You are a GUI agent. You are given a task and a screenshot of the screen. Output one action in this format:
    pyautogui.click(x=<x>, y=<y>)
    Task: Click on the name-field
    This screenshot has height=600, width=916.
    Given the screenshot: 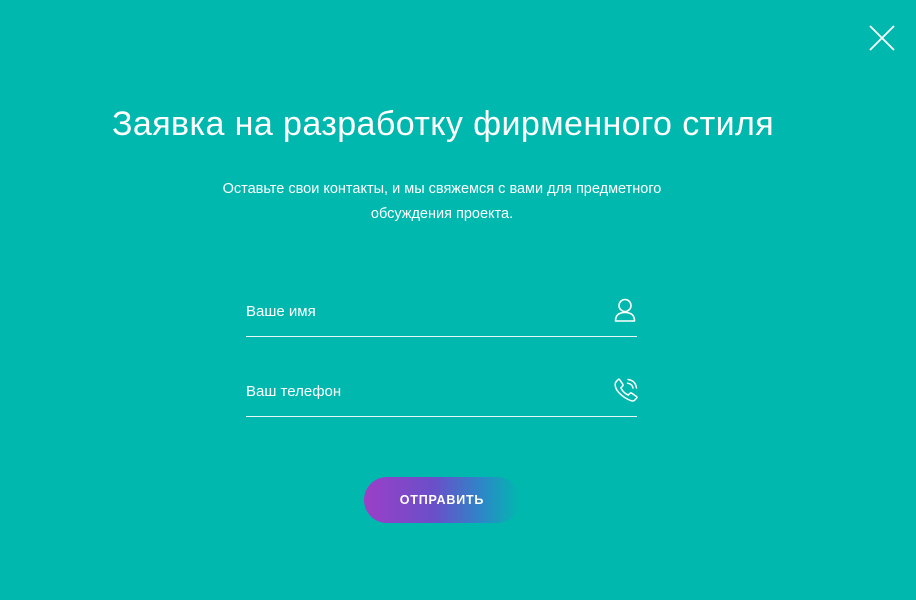 What is the action you would take?
    pyautogui.click(x=441, y=316)
    